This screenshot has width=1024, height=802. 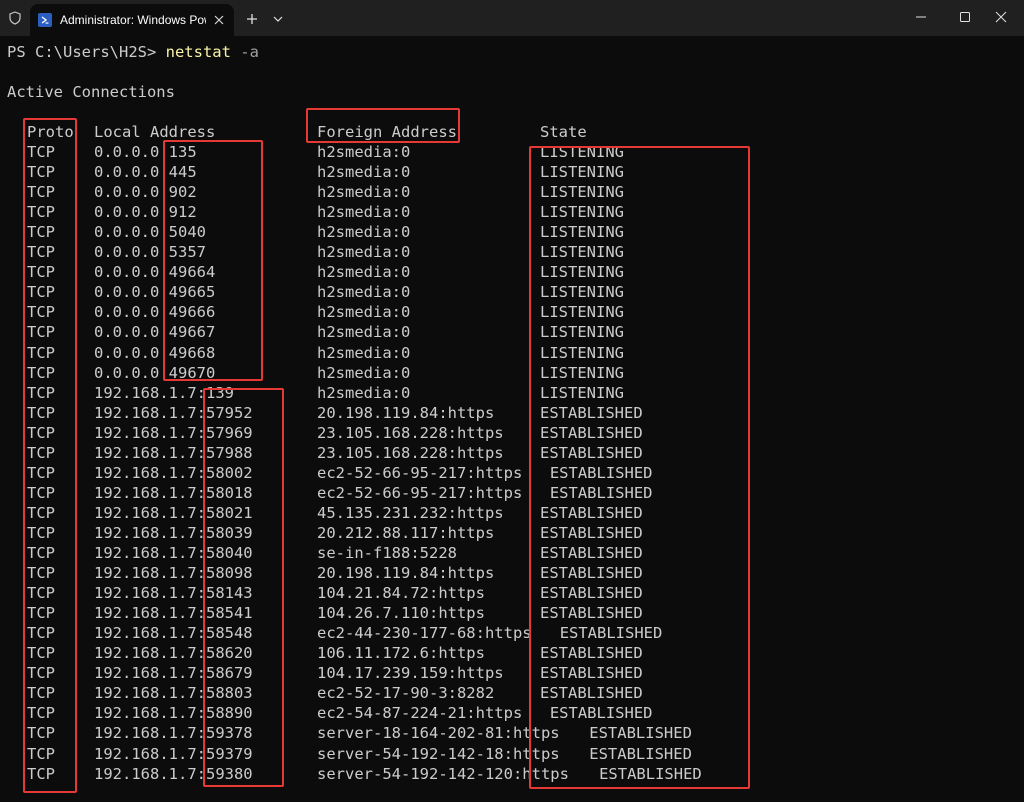 I want to click on row-foreign-address: ec2-44-230-177-68:https, so click(x=424, y=633).